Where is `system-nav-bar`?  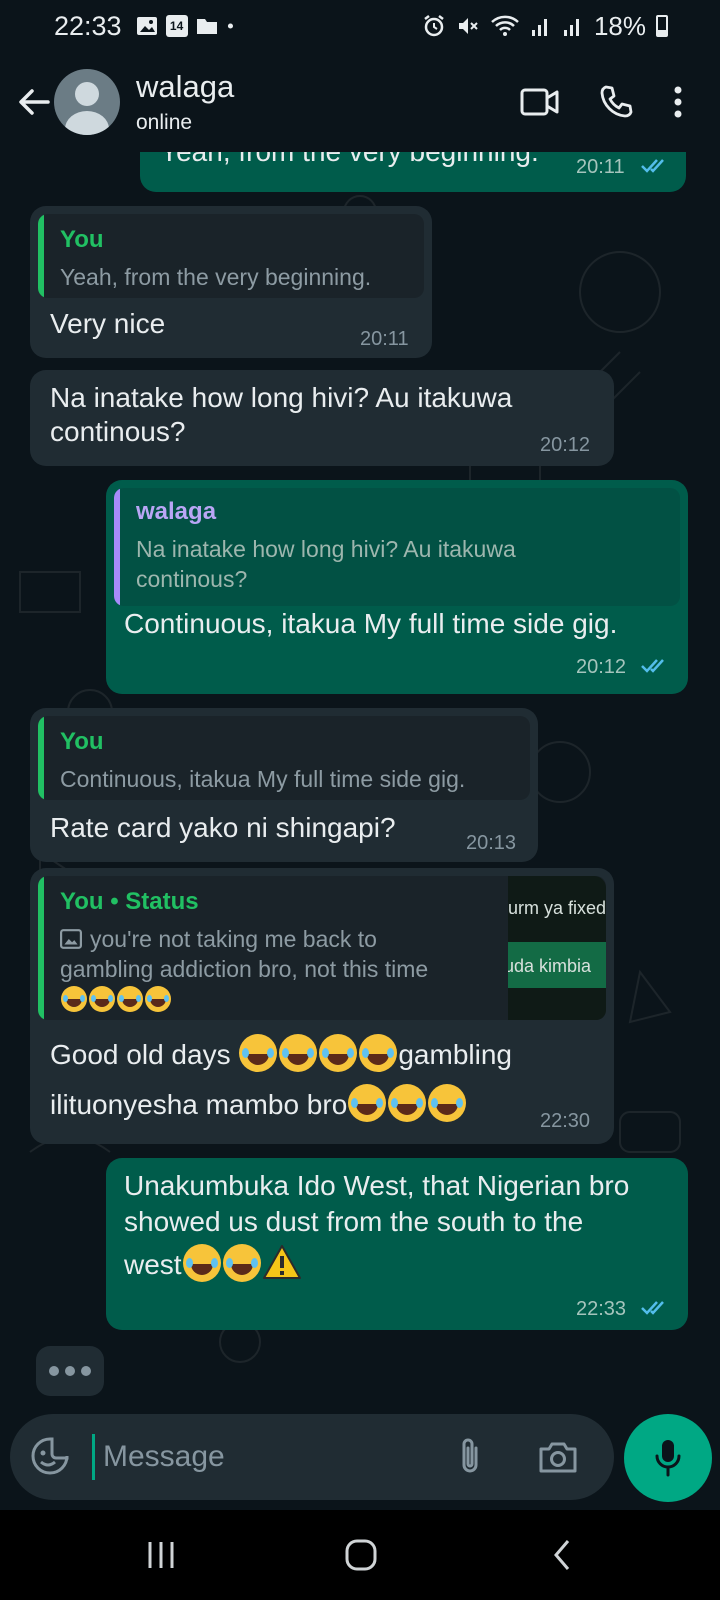 system-nav-bar is located at coordinates (360, 1555).